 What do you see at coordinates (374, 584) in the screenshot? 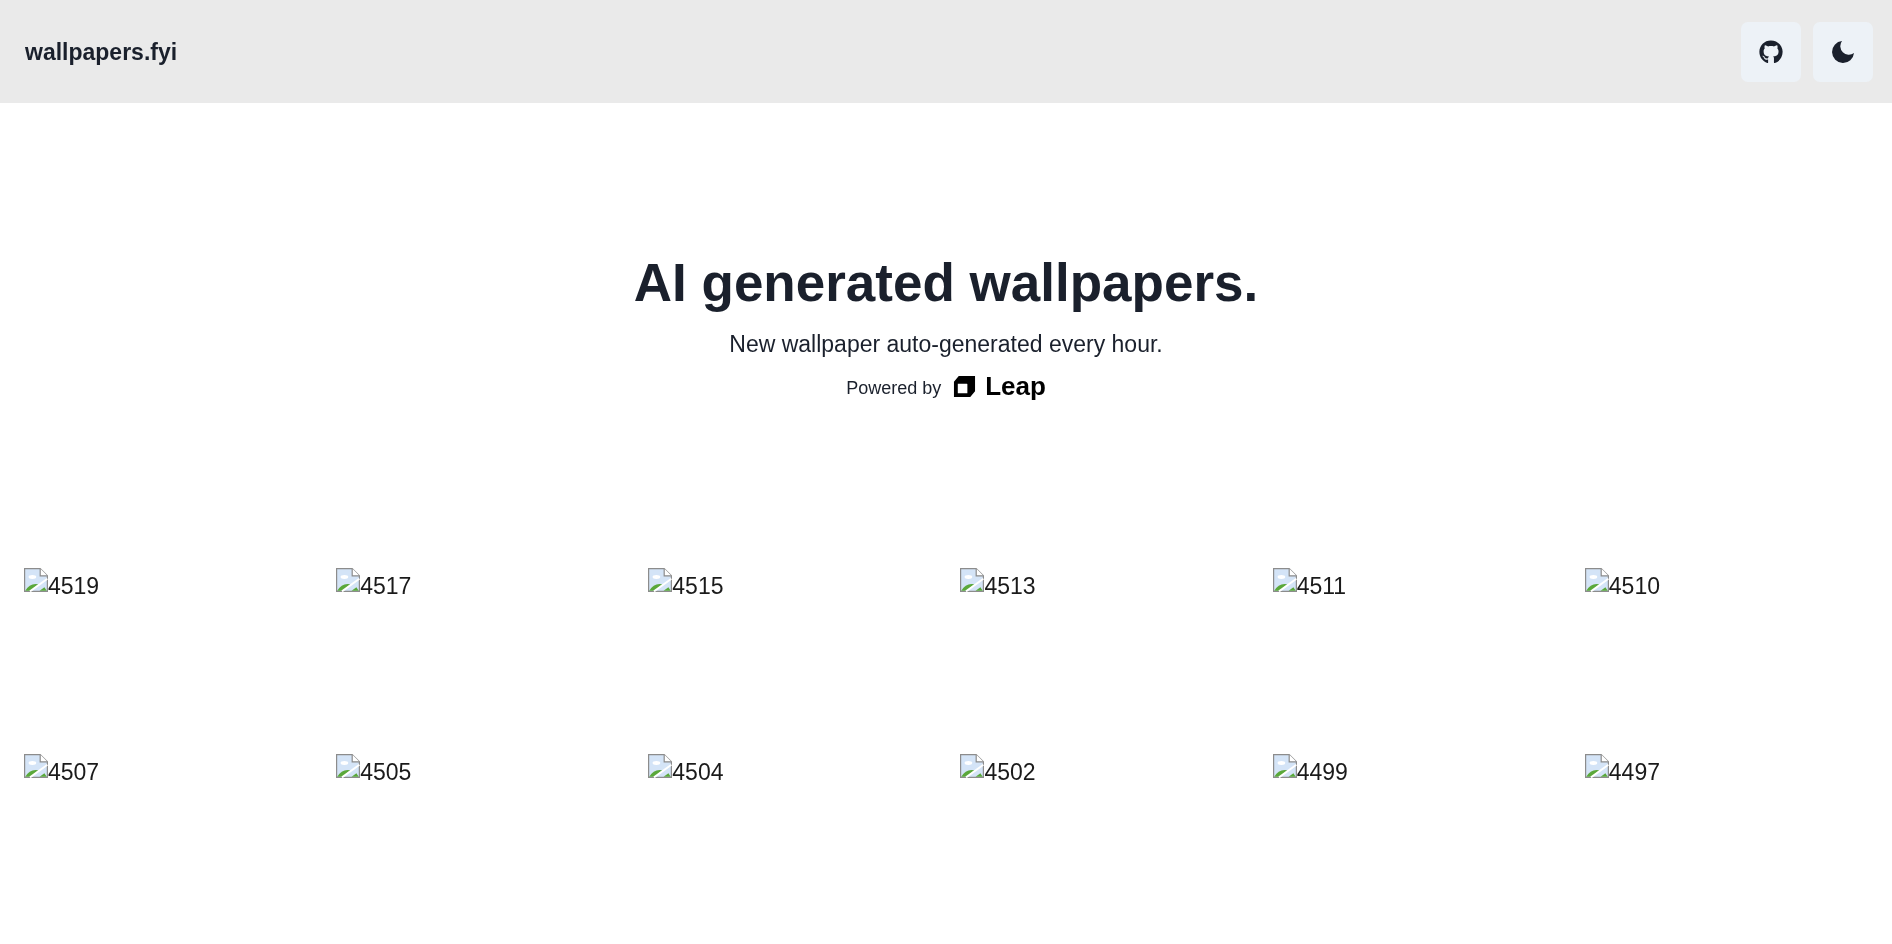
I see `wallpaper-link: 4517` at bounding box center [374, 584].